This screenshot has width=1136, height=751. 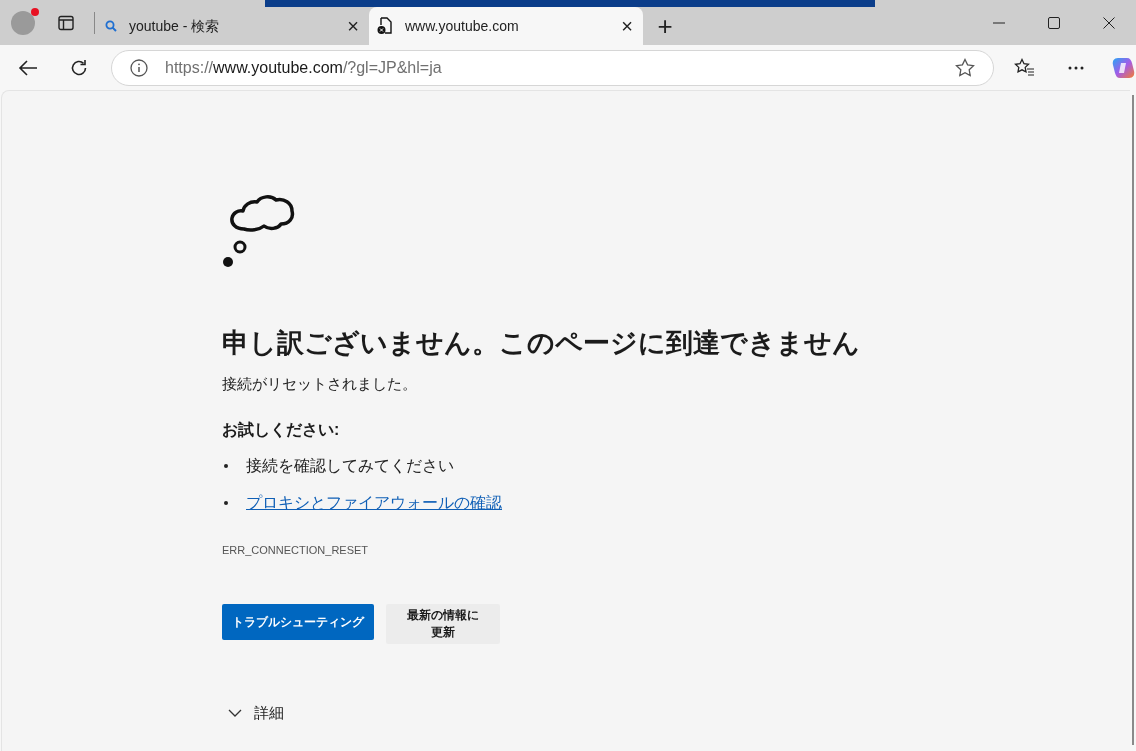 I want to click on error-heading: 申し訳ございません。このページに到達できません, so click(x=541, y=343).